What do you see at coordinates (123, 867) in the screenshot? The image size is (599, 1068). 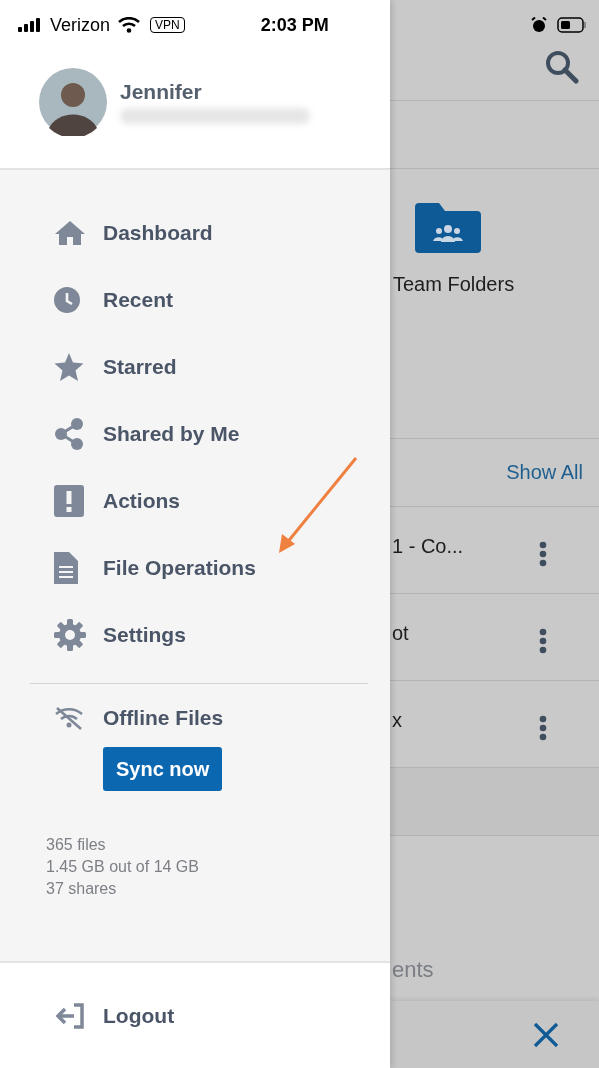 I see `storage-stat: 1.45 GB out of 14 GB` at bounding box center [123, 867].